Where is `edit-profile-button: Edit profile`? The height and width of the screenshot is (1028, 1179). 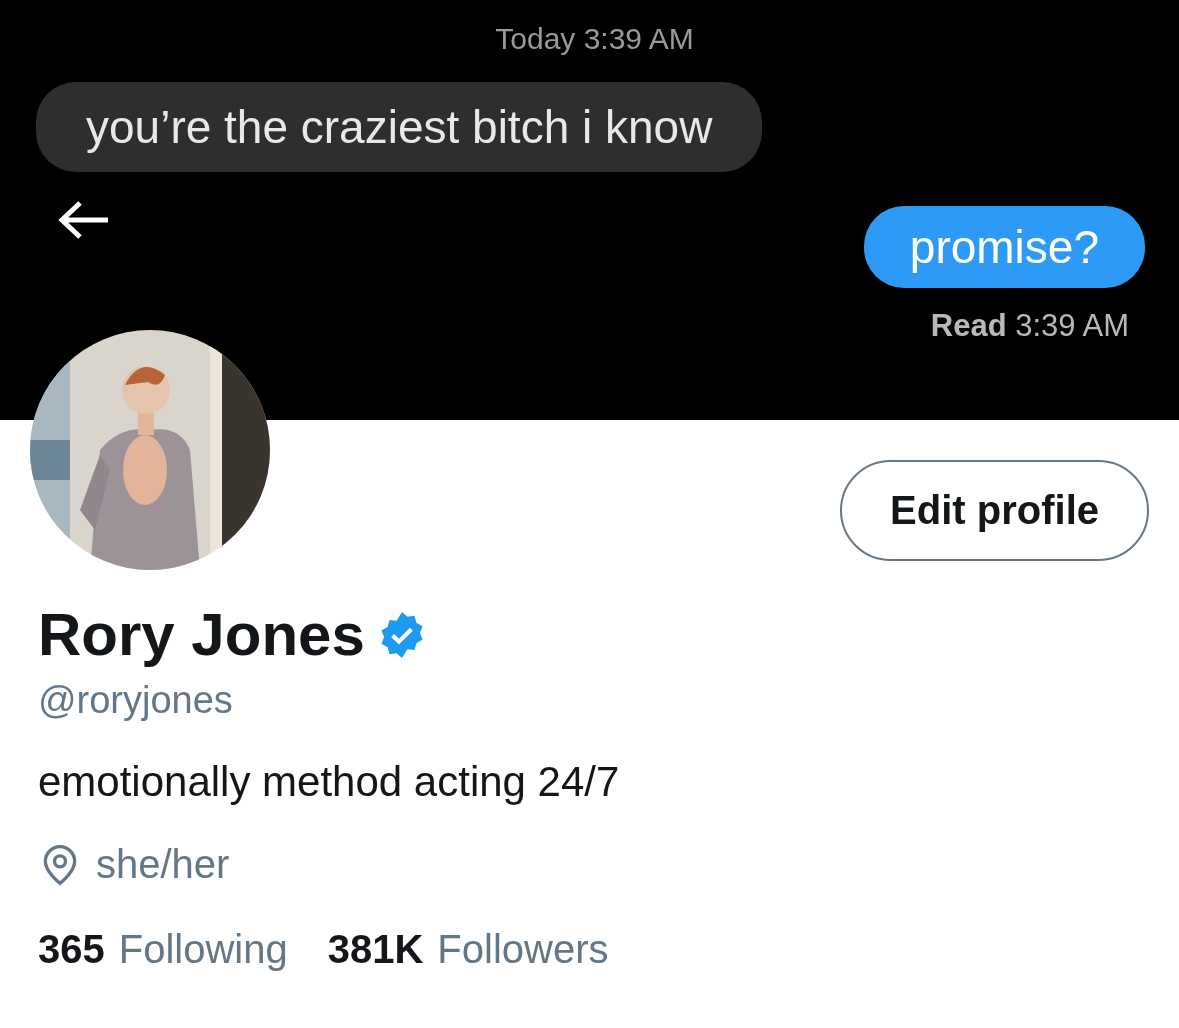 edit-profile-button: Edit profile is located at coordinates (994, 510).